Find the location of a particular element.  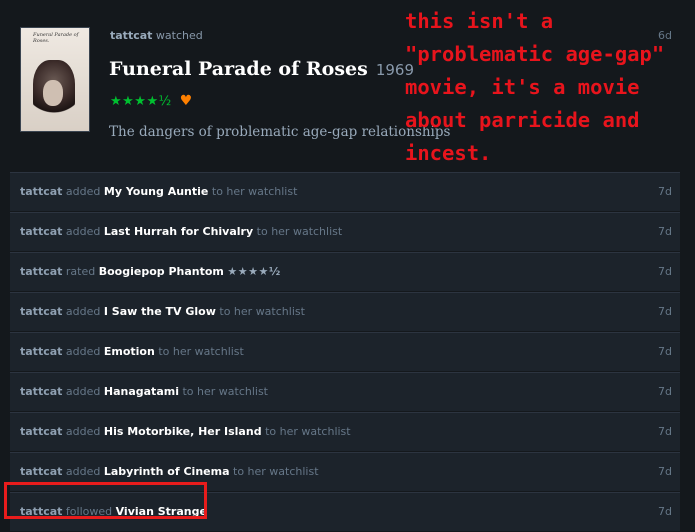

poster-title-text: Funeral Parade of Roses. is located at coordinates (56, 38).